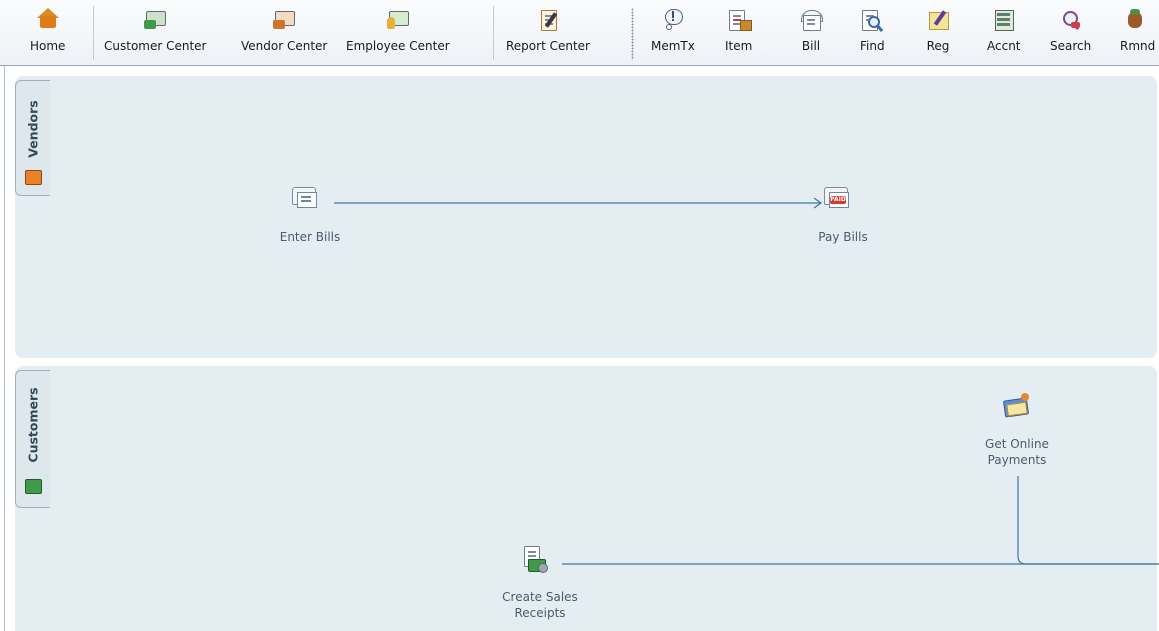 The width and height of the screenshot is (1159, 631). I want to click on online-payments-connector-curve, so click(1088, 560).